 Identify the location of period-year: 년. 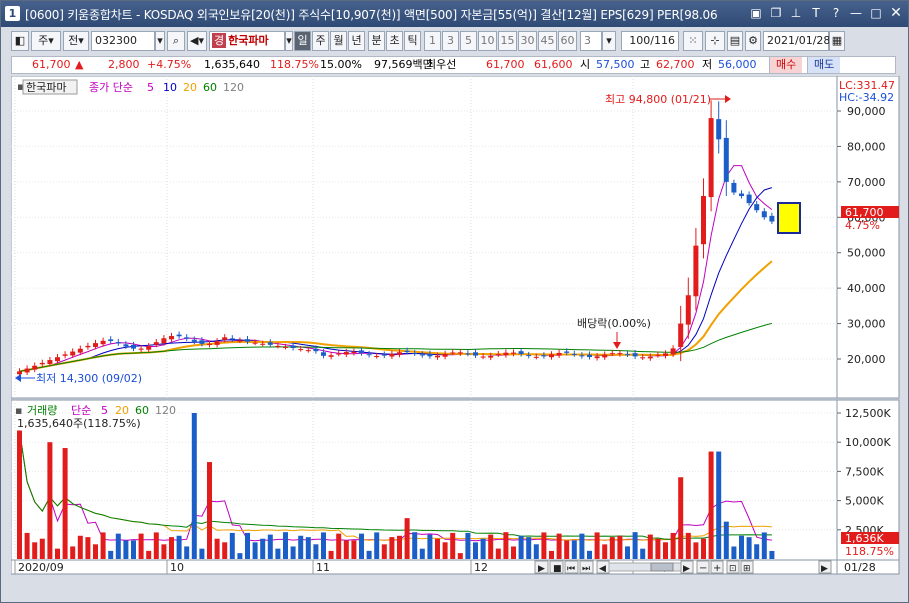
(356, 41).